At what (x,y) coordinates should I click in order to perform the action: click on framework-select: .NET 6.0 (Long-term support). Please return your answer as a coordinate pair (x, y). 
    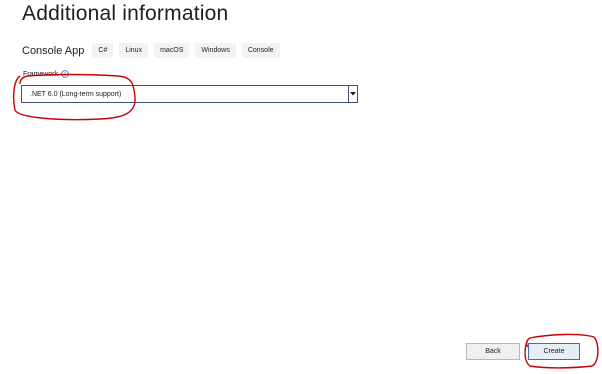
    Looking at the image, I should click on (189, 94).